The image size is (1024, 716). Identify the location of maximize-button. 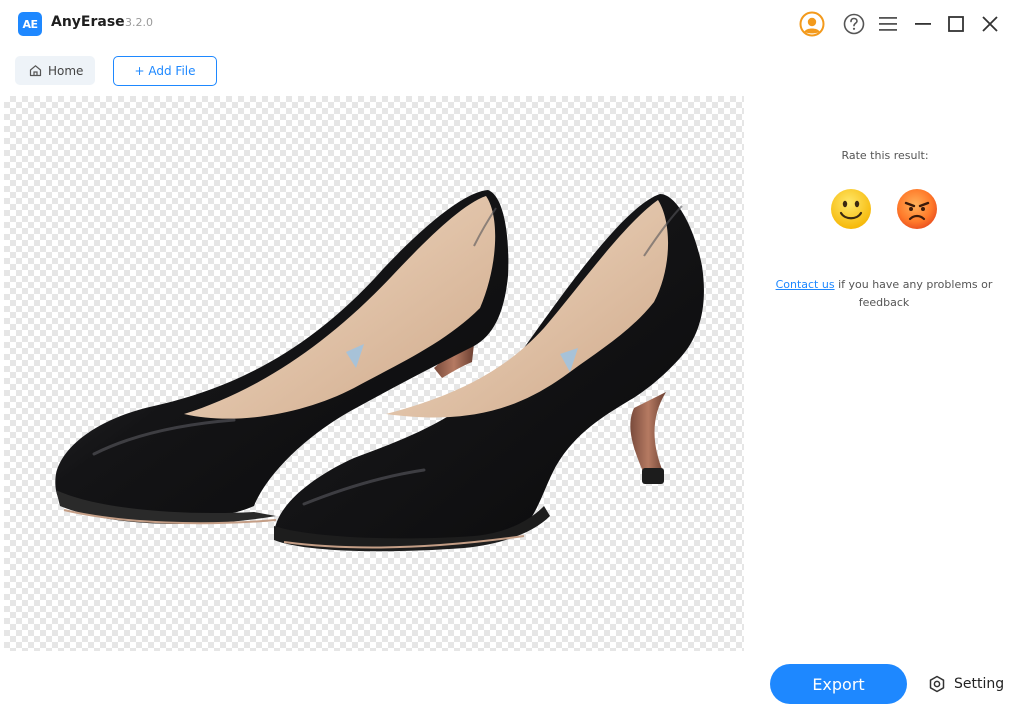
(956, 24).